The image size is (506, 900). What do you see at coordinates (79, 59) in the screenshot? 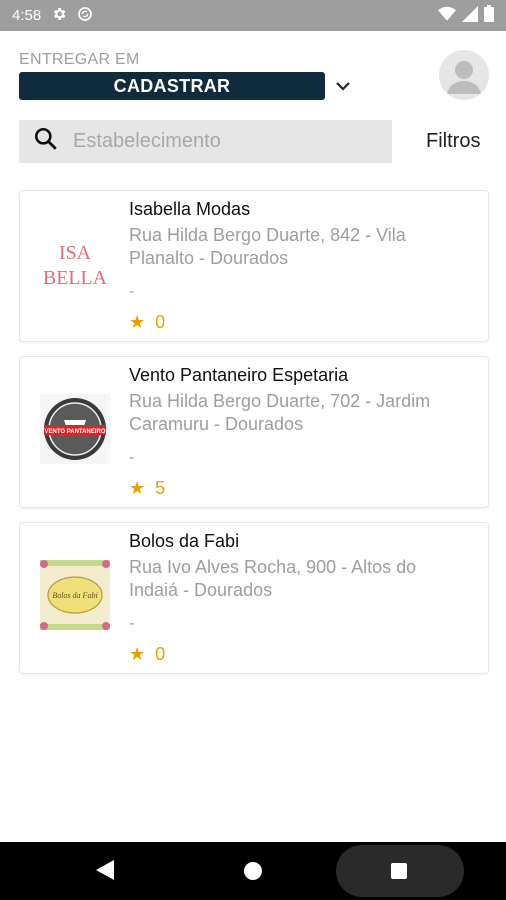
I see `deliver-label: ENTREGAR EM` at bounding box center [79, 59].